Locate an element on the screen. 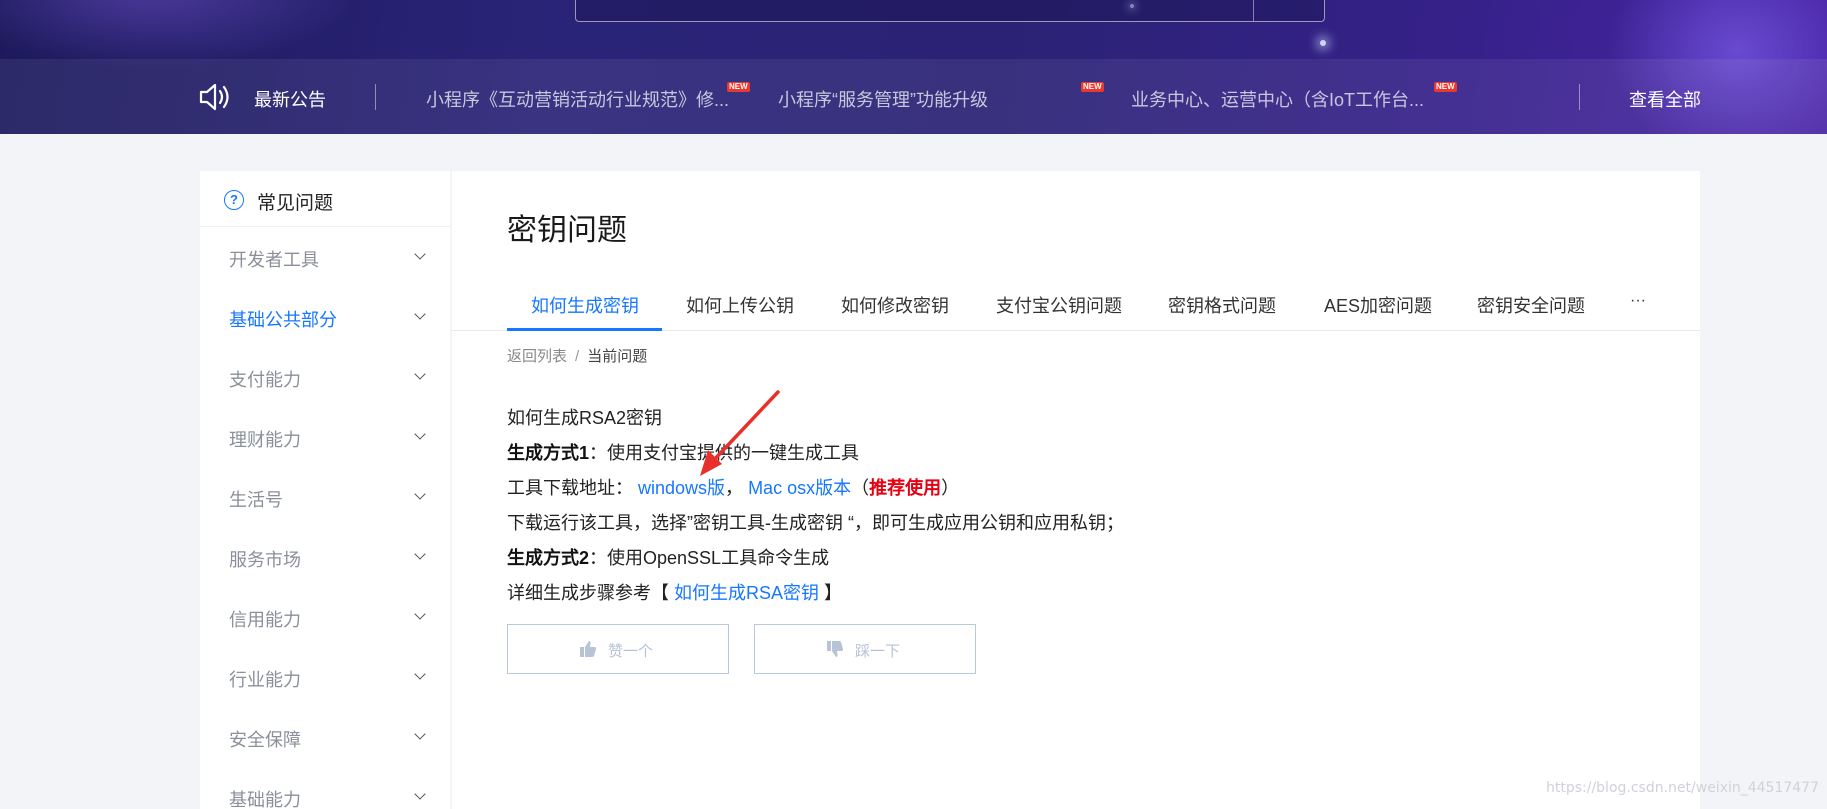 The width and height of the screenshot is (1827, 809). sidebar-title: 常见问题 is located at coordinates (295, 203).